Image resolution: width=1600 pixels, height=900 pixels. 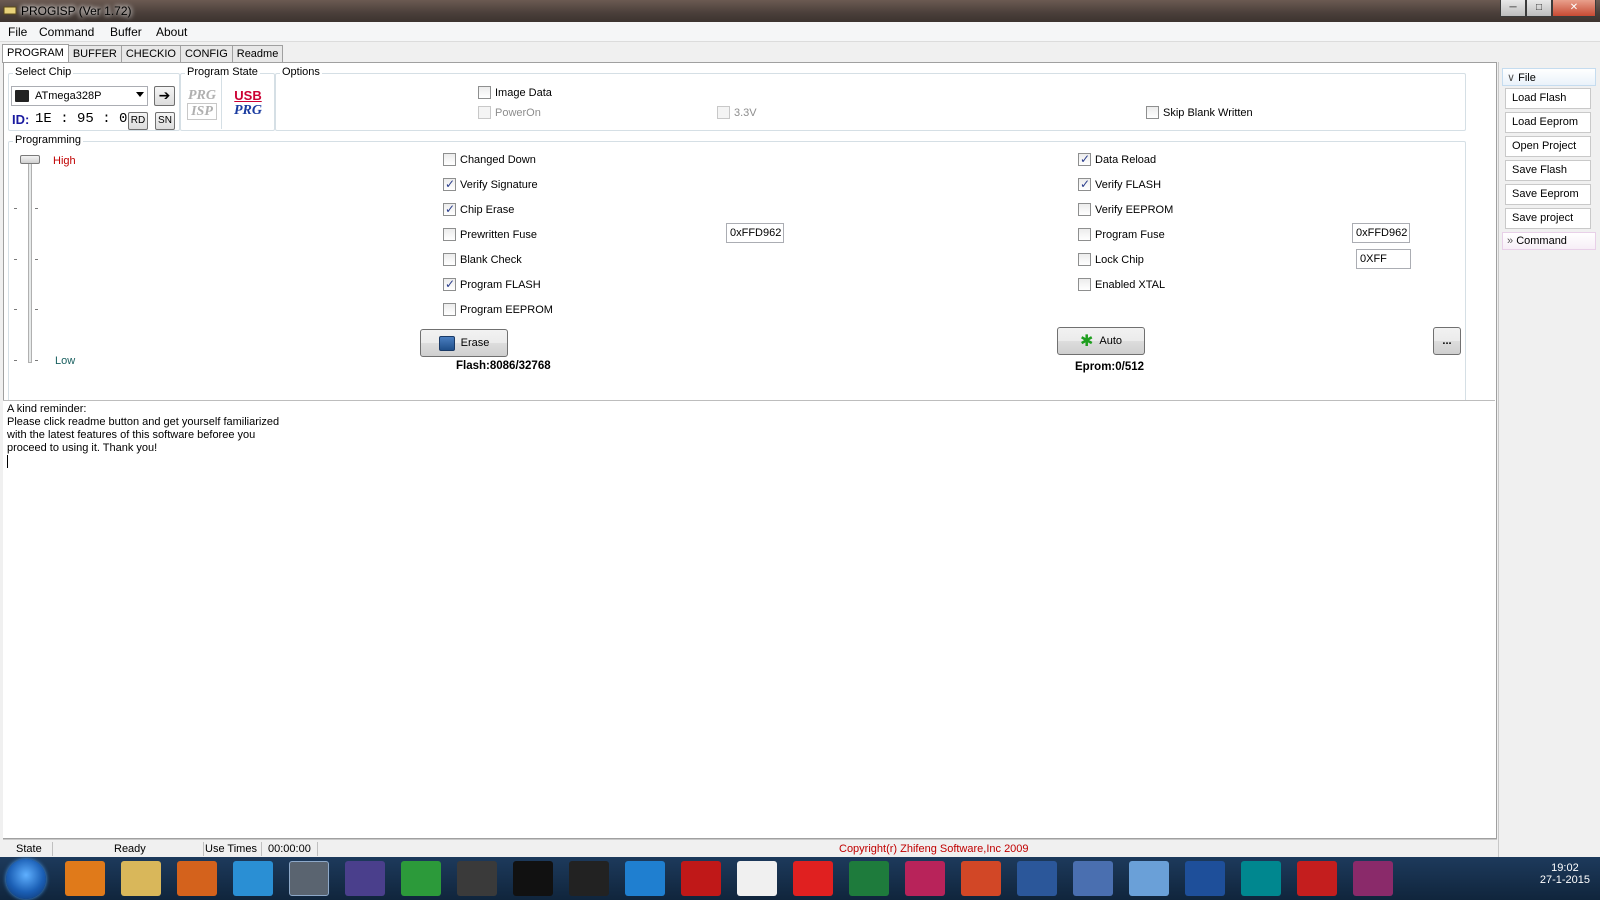 I want to click on load-flash-button: Load Flash, so click(x=1548, y=98).